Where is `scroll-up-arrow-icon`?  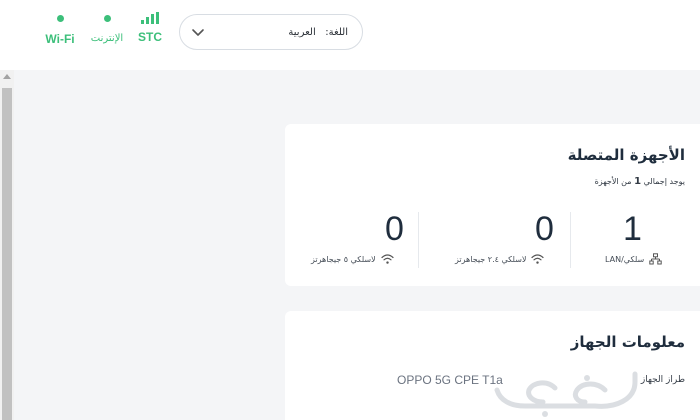
scroll-up-arrow-icon is located at coordinates (7, 76).